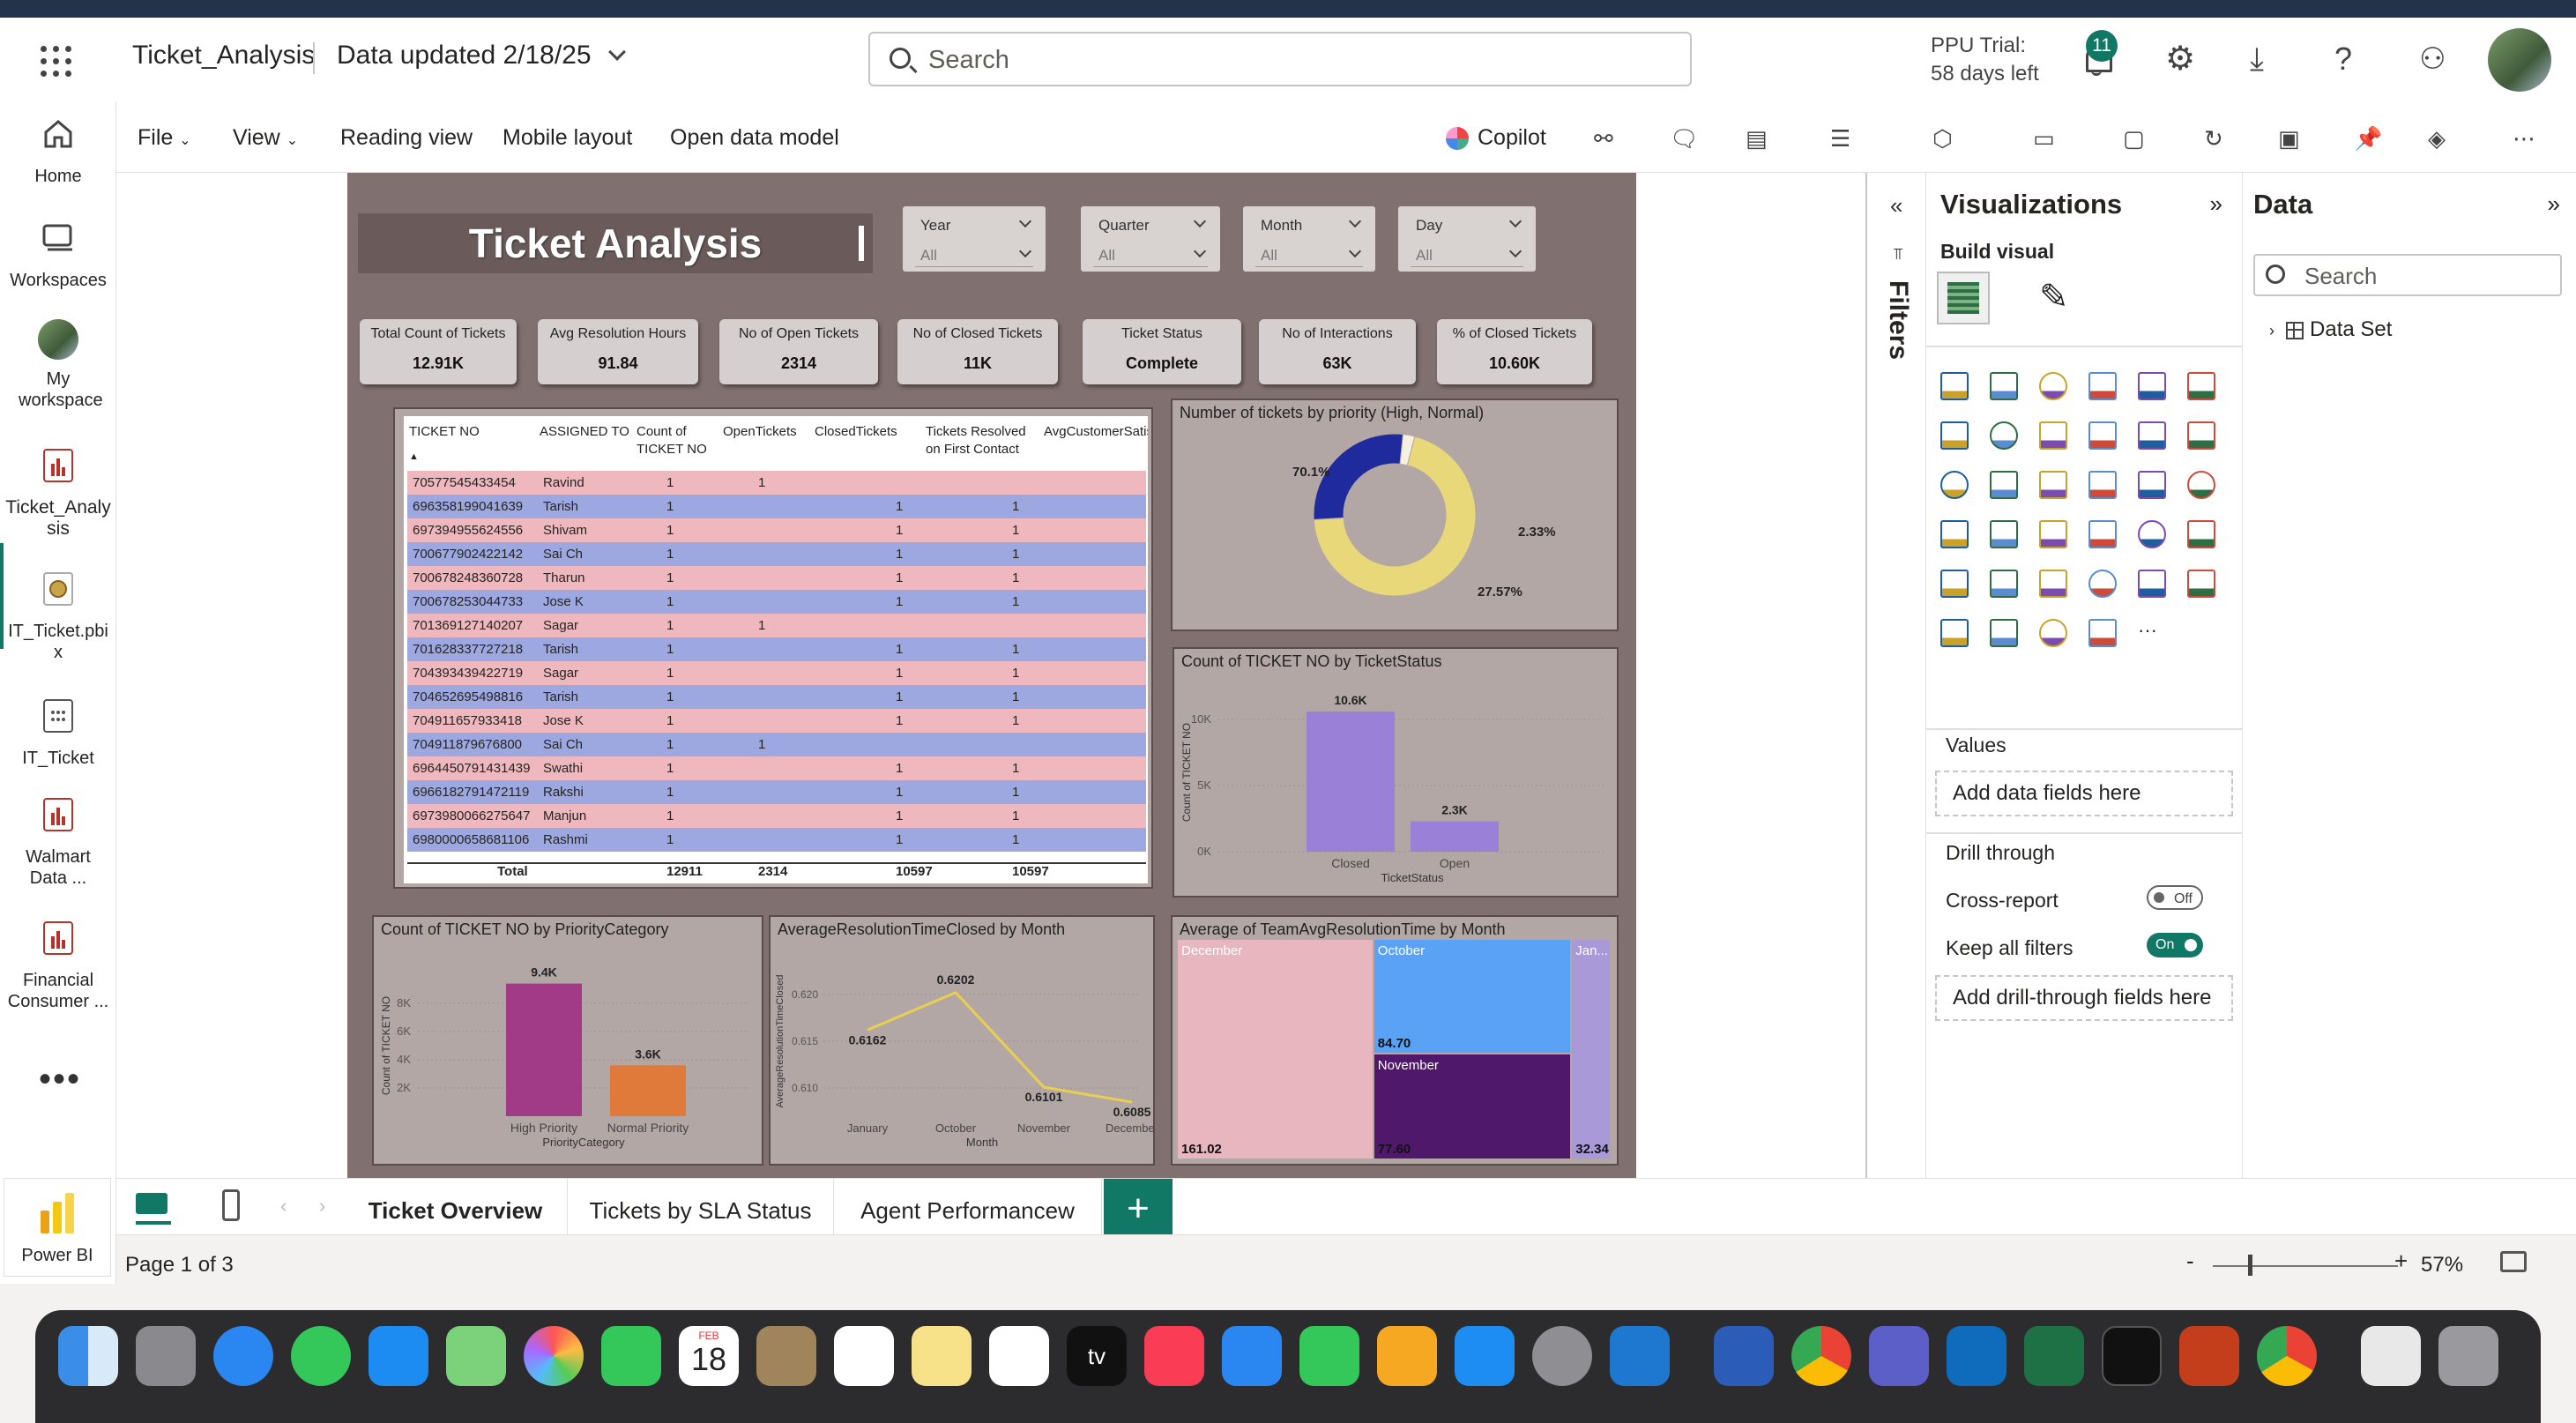 Image resolution: width=2576 pixels, height=1423 pixels. What do you see at coordinates (2175, 897) in the screenshot?
I see `cross-report-toggle: Off` at bounding box center [2175, 897].